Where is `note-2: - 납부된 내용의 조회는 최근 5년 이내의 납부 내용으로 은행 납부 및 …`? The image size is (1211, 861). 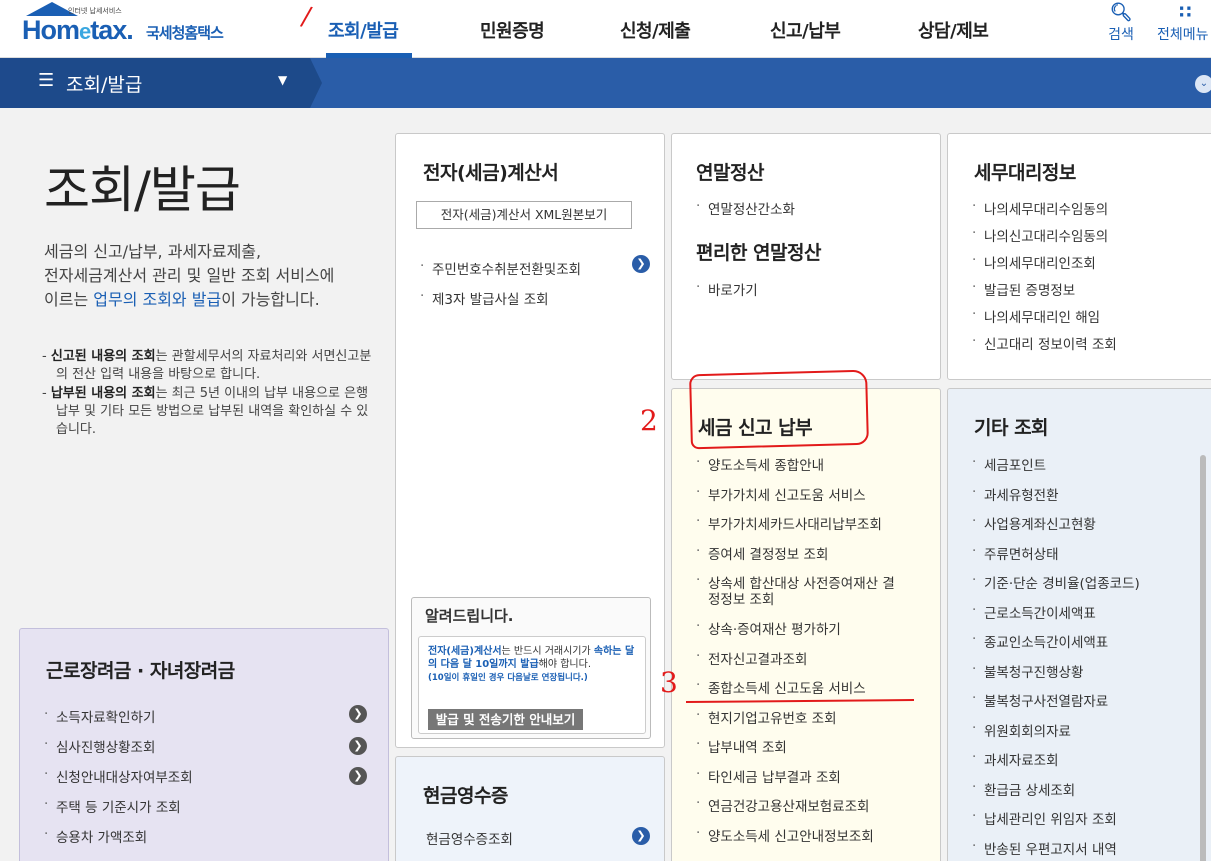 note-2: - 납부된 내용의 조회는 최근 5년 이내의 납부 내용으로 은행 납부 및 … is located at coordinates (205, 411).